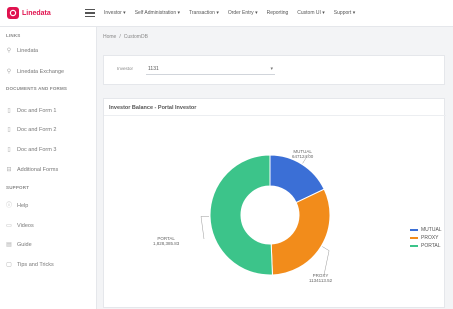 Image resolution: width=453 pixels, height=309 pixels. What do you see at coordinates (18, 187) in the screenshot?
I see `sidebar-heading-support: SUPPORT` at bounding box center [18, 187].